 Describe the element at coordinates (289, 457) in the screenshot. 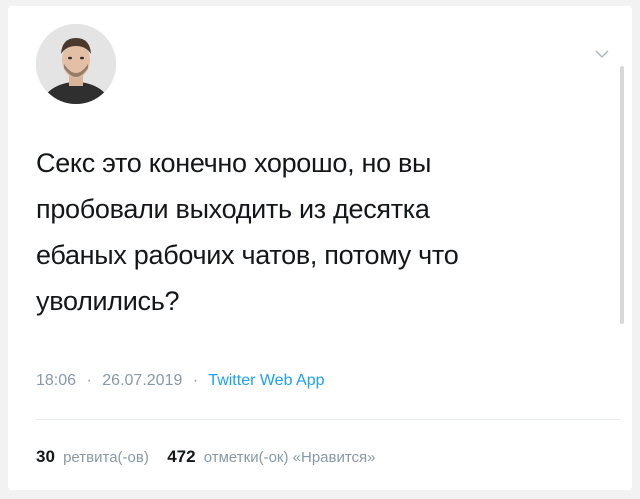

I see `likes-label: отметки(-ок) «Нравится»` at that location.